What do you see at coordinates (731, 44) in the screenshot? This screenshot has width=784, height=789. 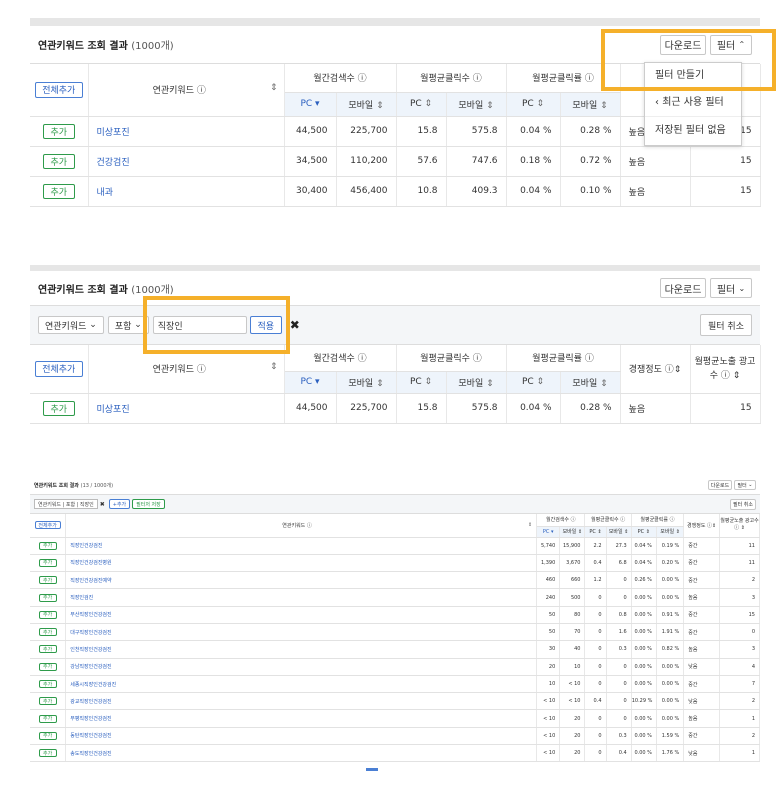 I see `filter-button: 필터 ⌃` at bounding box center [731, 44].